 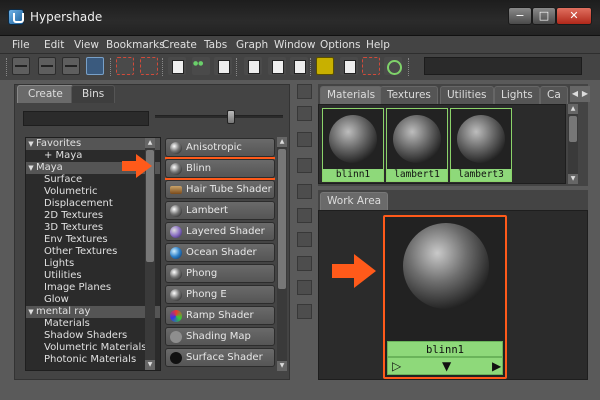 What do you see at coordinates (215, 45) in the screenshot?
I see `menu-tabs: Tabs` at bounding box center [215, 45].